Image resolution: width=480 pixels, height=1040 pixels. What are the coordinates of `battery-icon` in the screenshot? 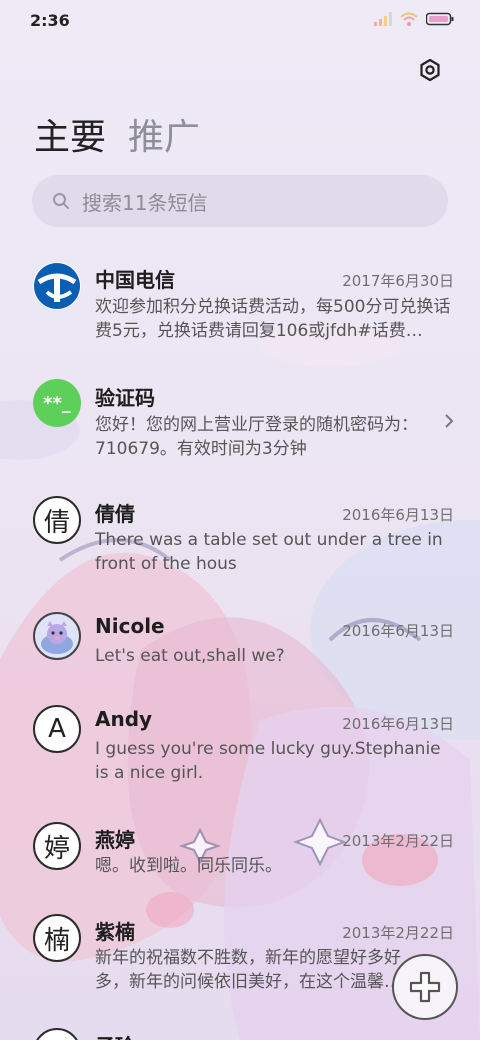 It's located at (440, 19).